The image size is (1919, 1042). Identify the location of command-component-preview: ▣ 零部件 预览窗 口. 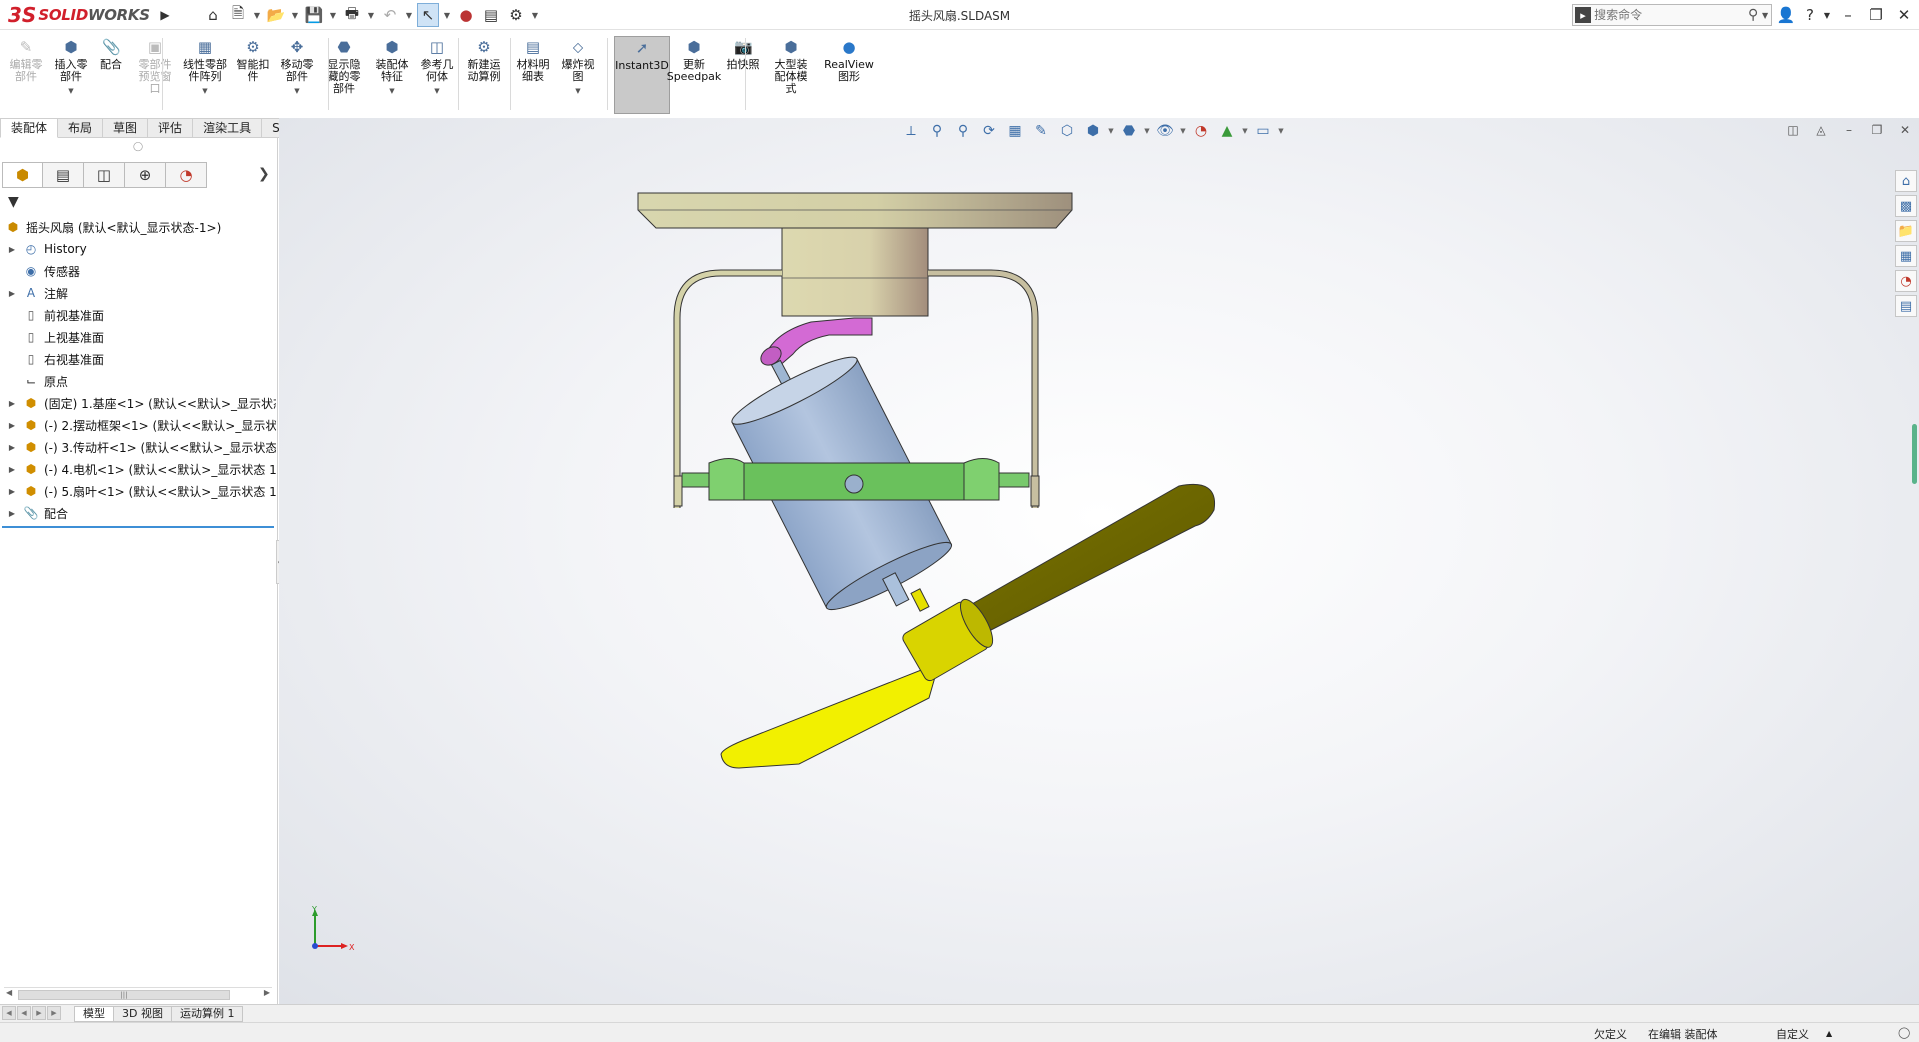
(155, 75).